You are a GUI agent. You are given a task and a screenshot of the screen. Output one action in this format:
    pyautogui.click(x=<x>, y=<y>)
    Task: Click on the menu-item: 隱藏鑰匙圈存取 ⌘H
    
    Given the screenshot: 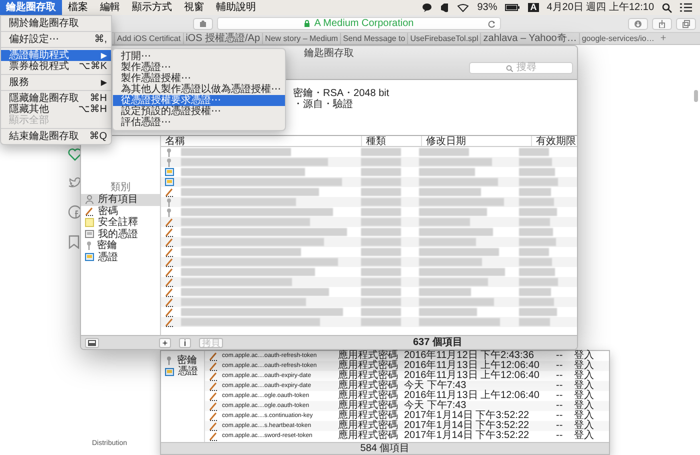 What is the action you would take?
    pyautogui.click(x=56, y=98)
    